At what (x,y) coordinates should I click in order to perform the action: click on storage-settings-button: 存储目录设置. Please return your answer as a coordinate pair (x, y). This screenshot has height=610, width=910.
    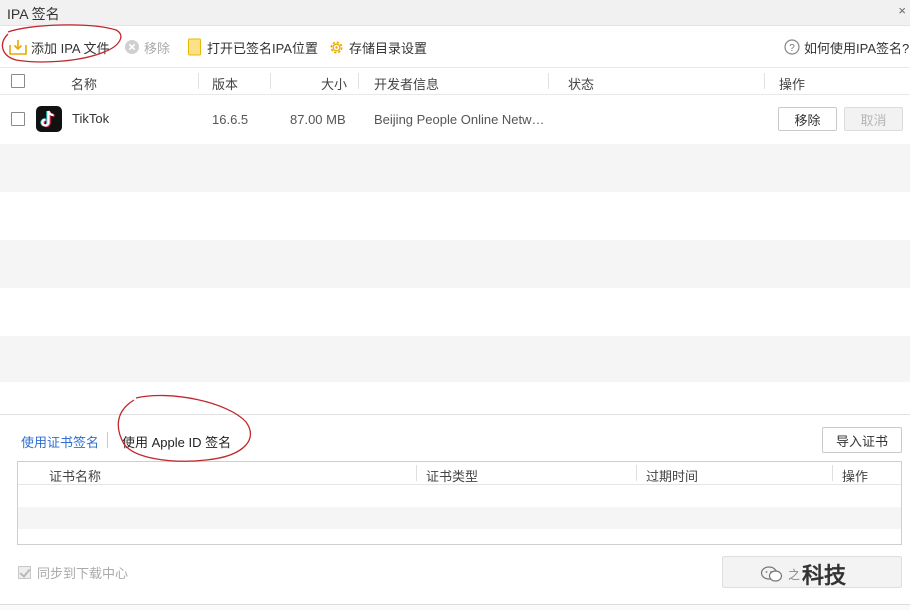
    Looking at the image, I should click on (377, 47).